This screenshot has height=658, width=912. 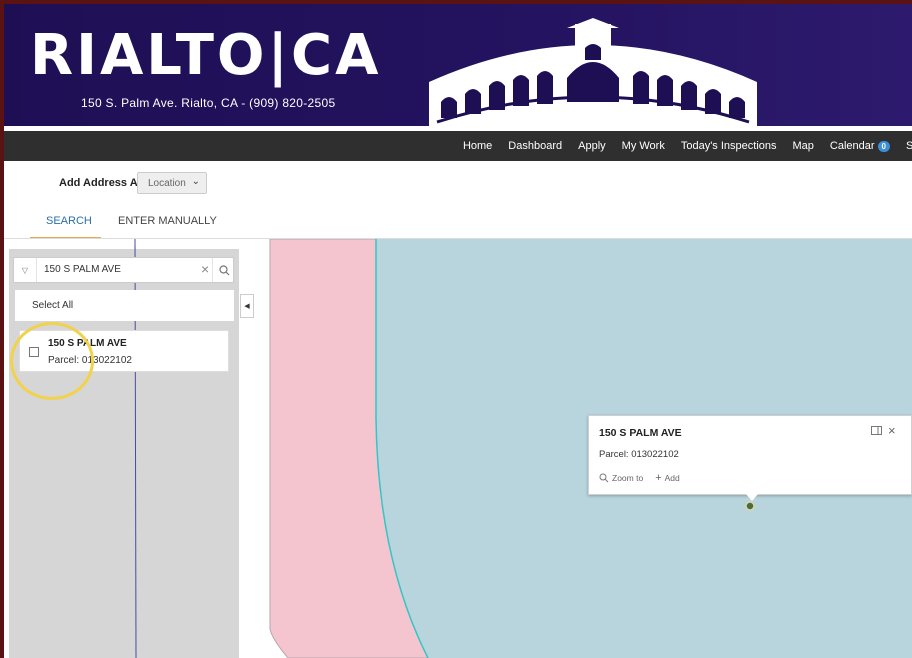 What do you see at coordinates (604, 478) in the screenshot?
I see `zoom-icon` at bounding box center [604, 478].